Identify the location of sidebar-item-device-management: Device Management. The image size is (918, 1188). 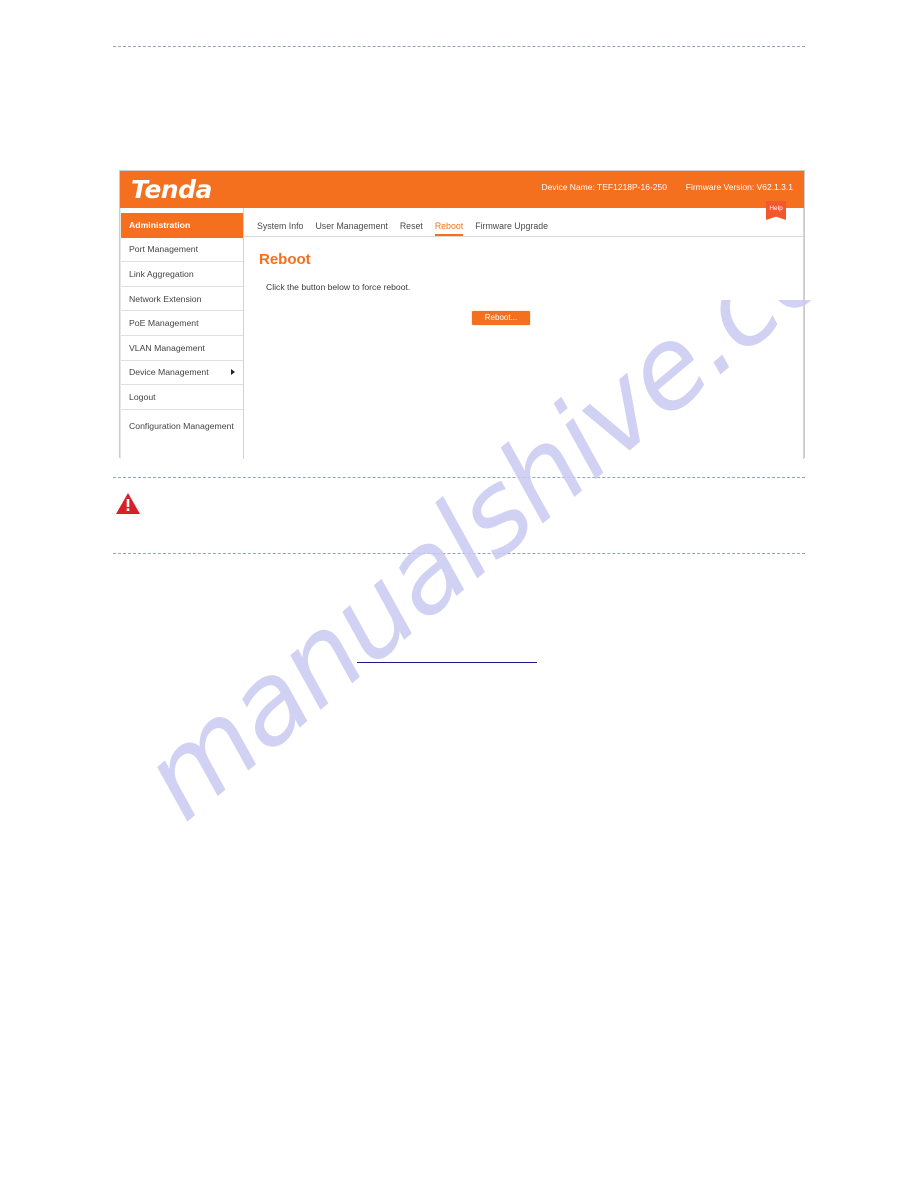
(182, 373).